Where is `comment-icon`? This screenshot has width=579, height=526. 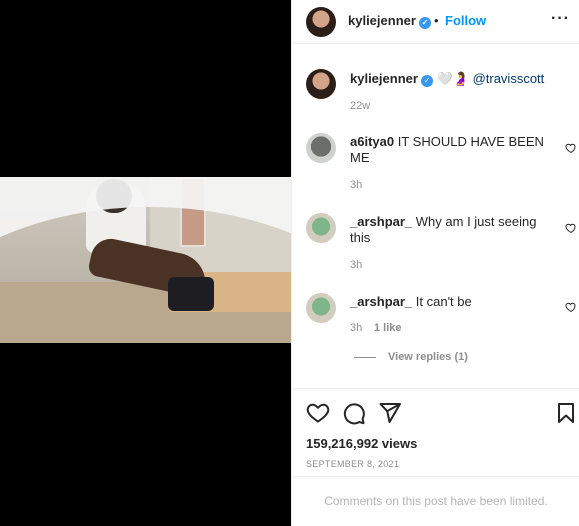
comment-icon is located at coordinates (354, 413).